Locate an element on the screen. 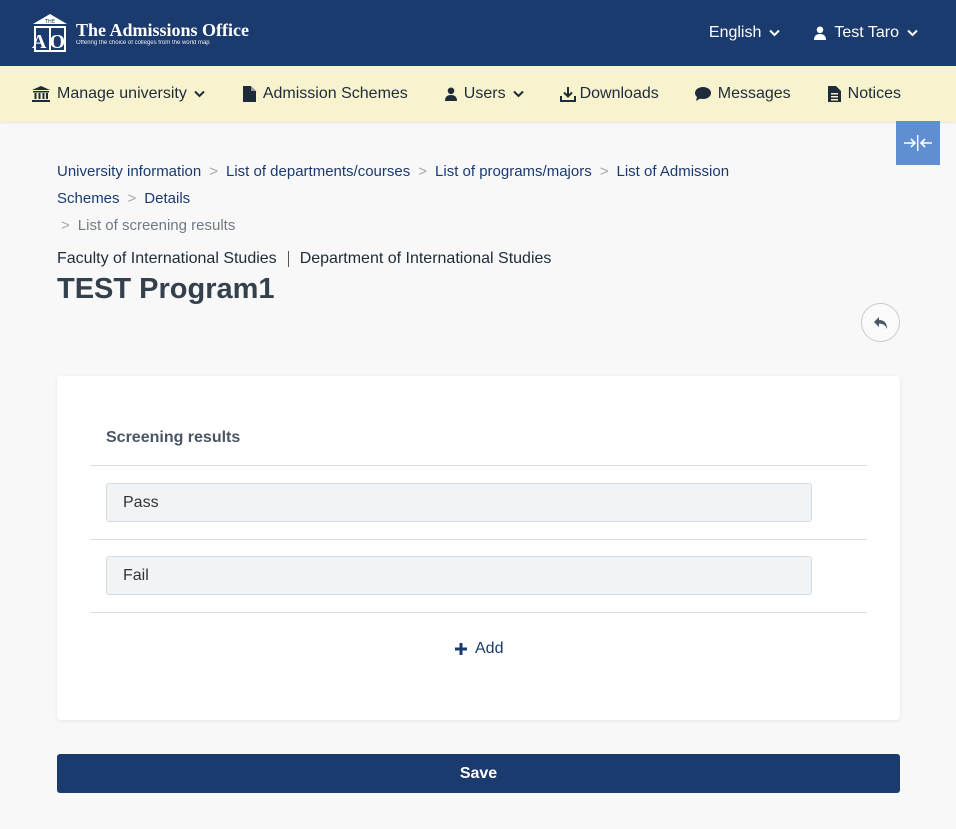 The height and width of the screenshot is (829, 956). breadcrumb-link: University information is located at coordinates (129, 171).